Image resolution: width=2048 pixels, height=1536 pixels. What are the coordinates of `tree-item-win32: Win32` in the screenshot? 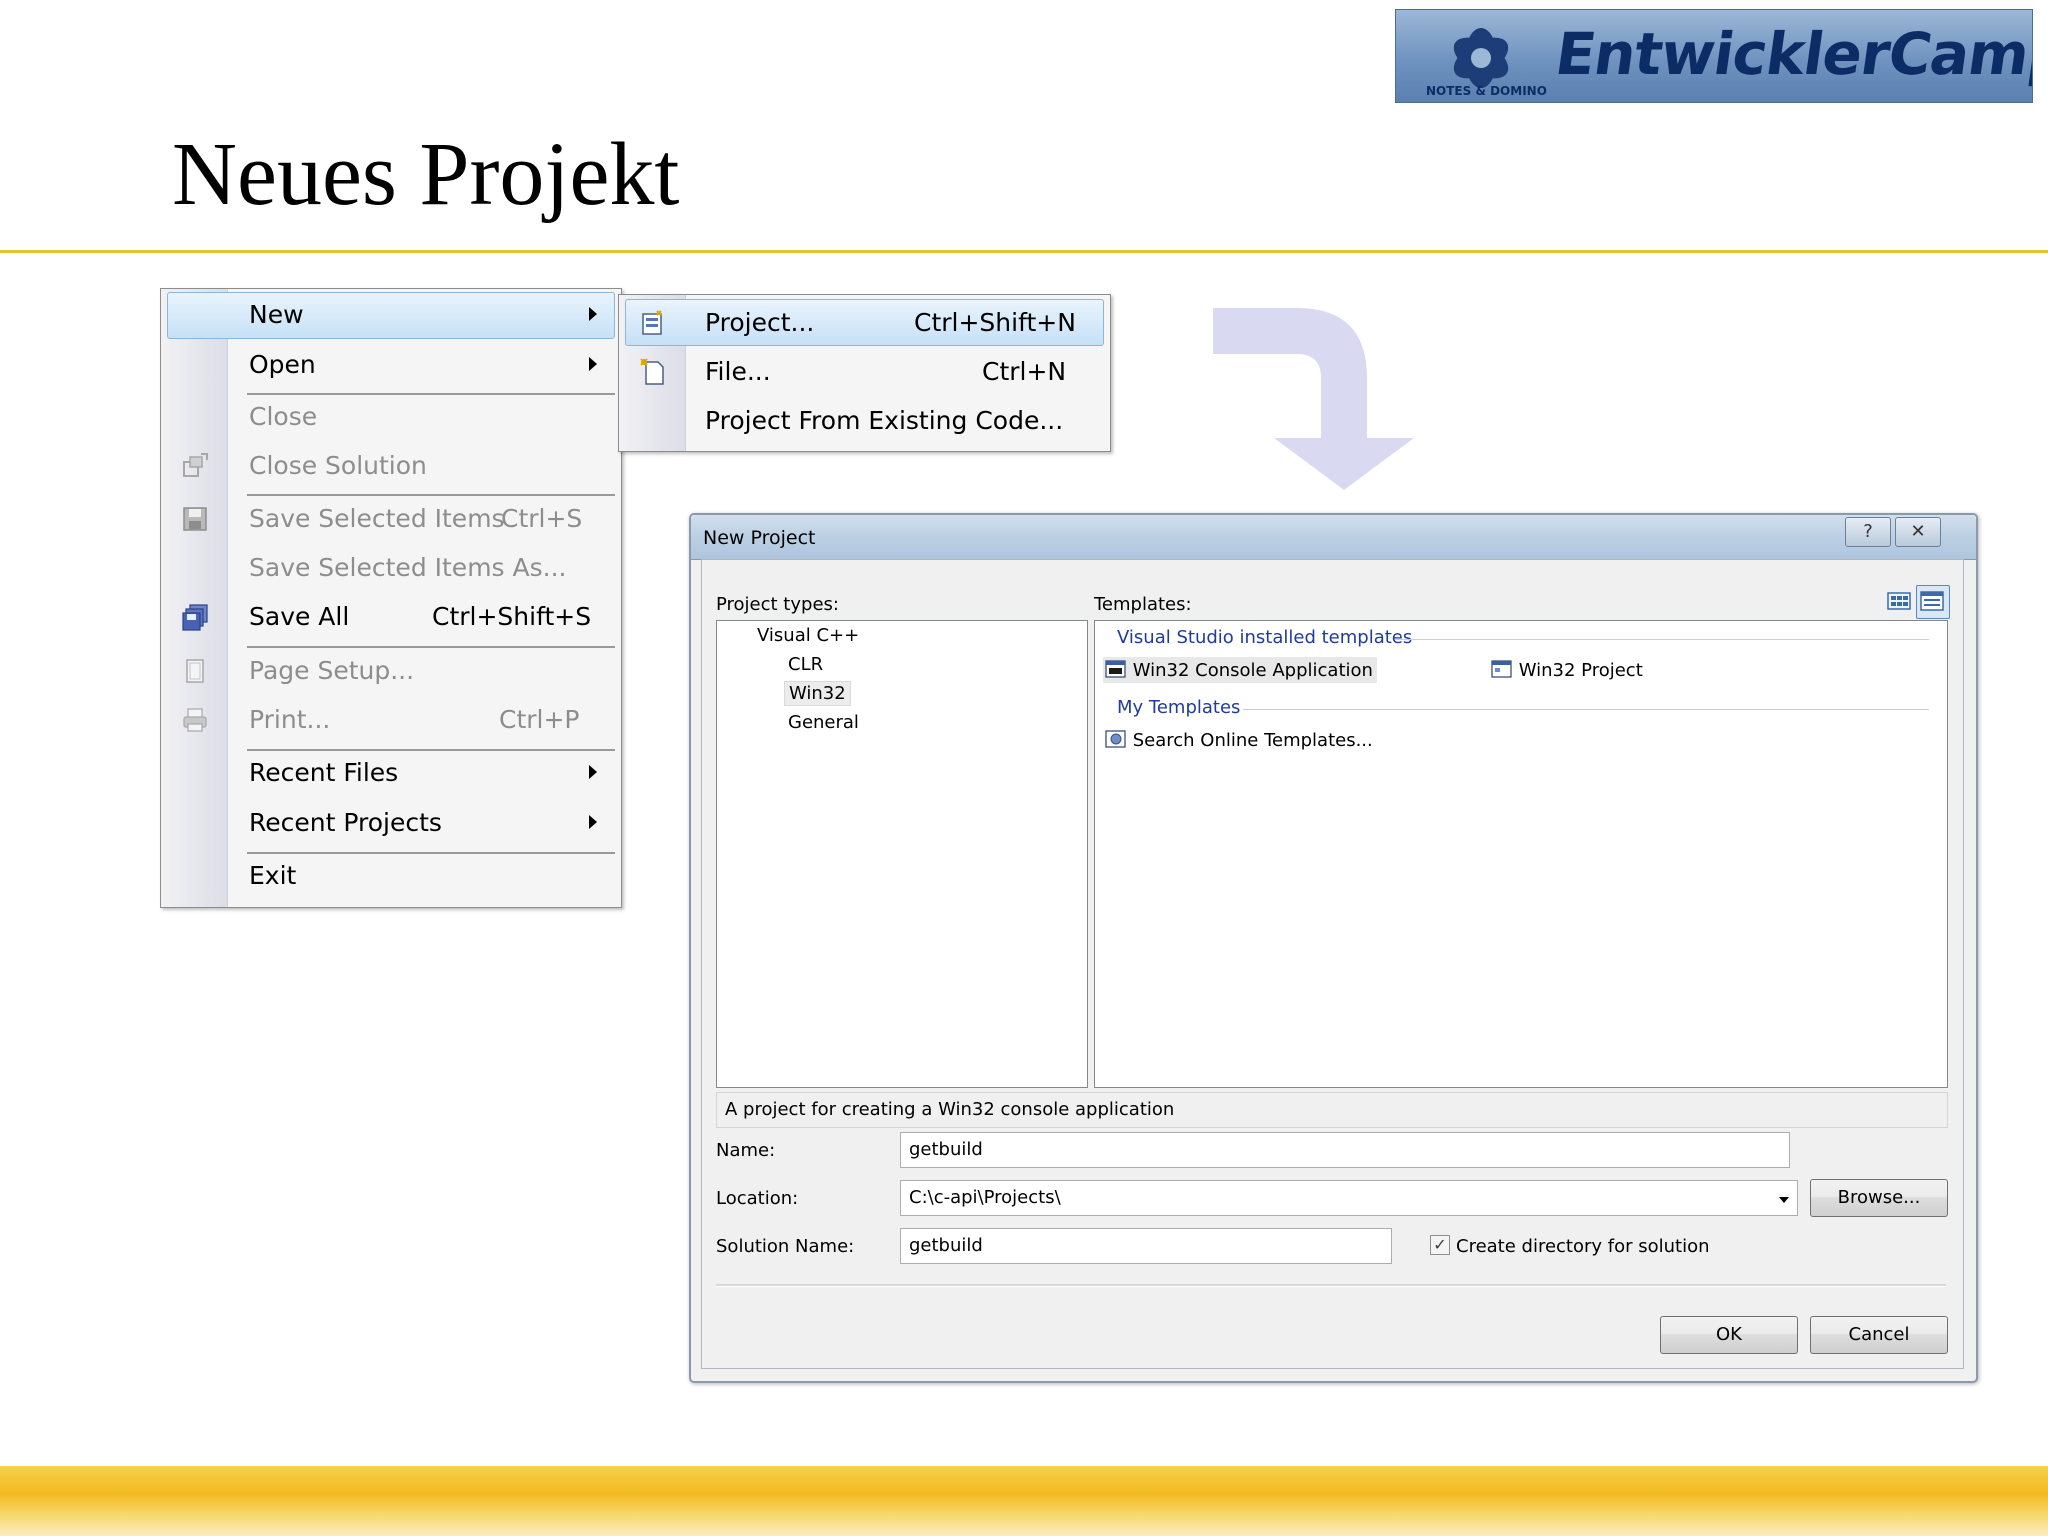 It's located at (817, 693).